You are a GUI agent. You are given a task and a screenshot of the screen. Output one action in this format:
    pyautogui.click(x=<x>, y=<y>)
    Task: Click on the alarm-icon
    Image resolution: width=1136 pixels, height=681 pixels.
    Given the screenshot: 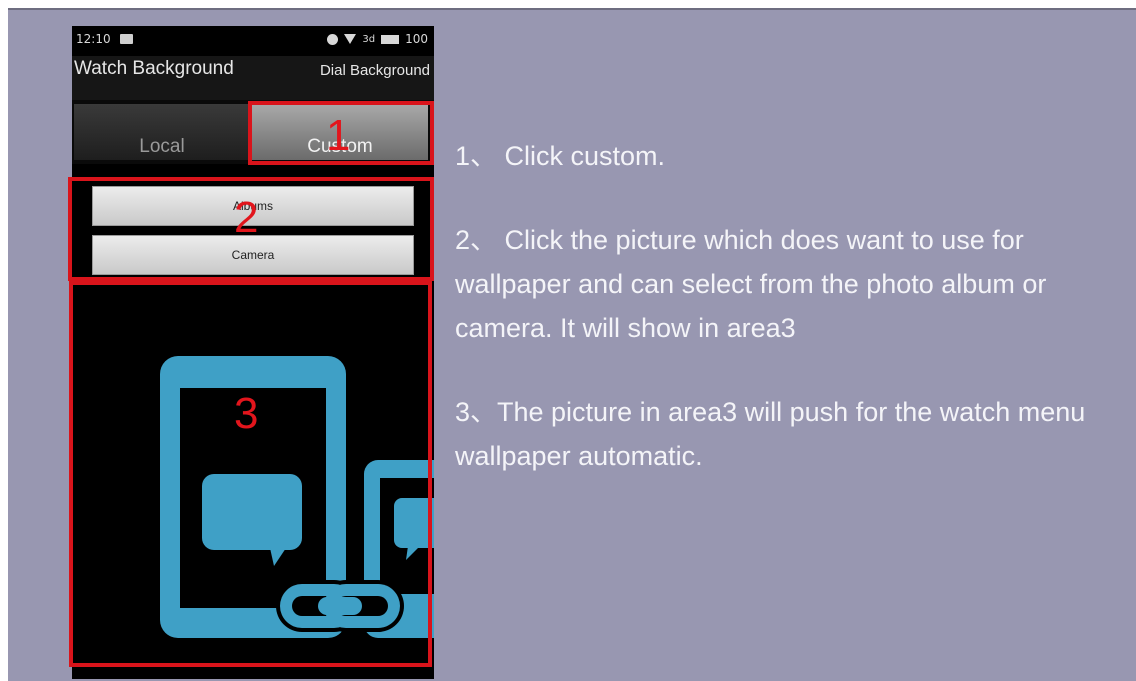 What is the action you would take?
    pyautogui.click(x=333, y=39)
    